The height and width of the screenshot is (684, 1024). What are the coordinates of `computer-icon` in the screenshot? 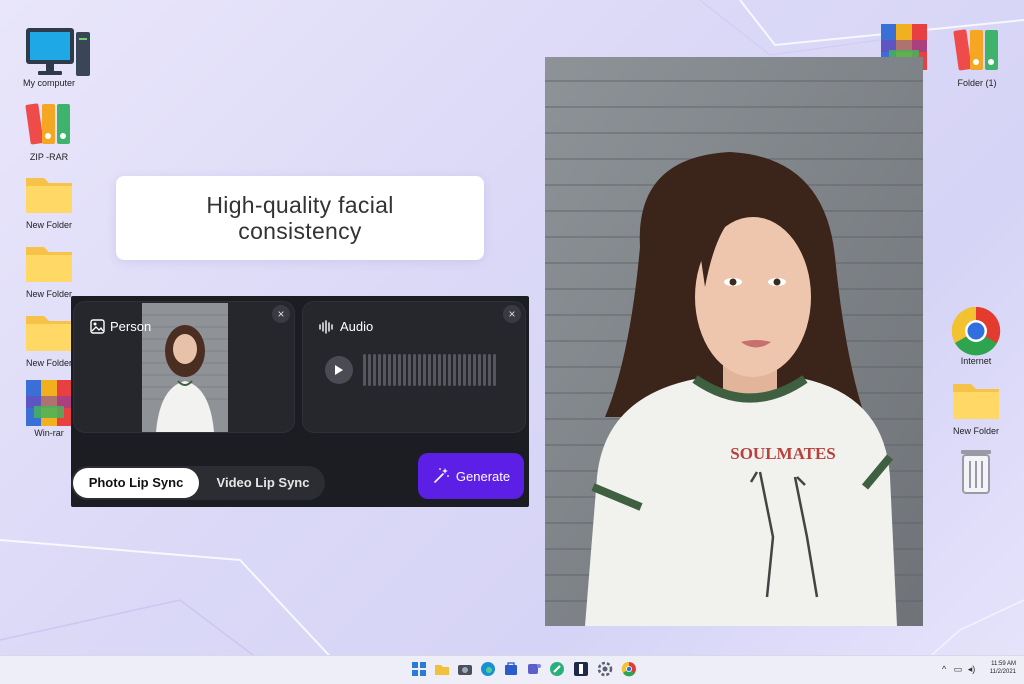 It's located at (57, 52).